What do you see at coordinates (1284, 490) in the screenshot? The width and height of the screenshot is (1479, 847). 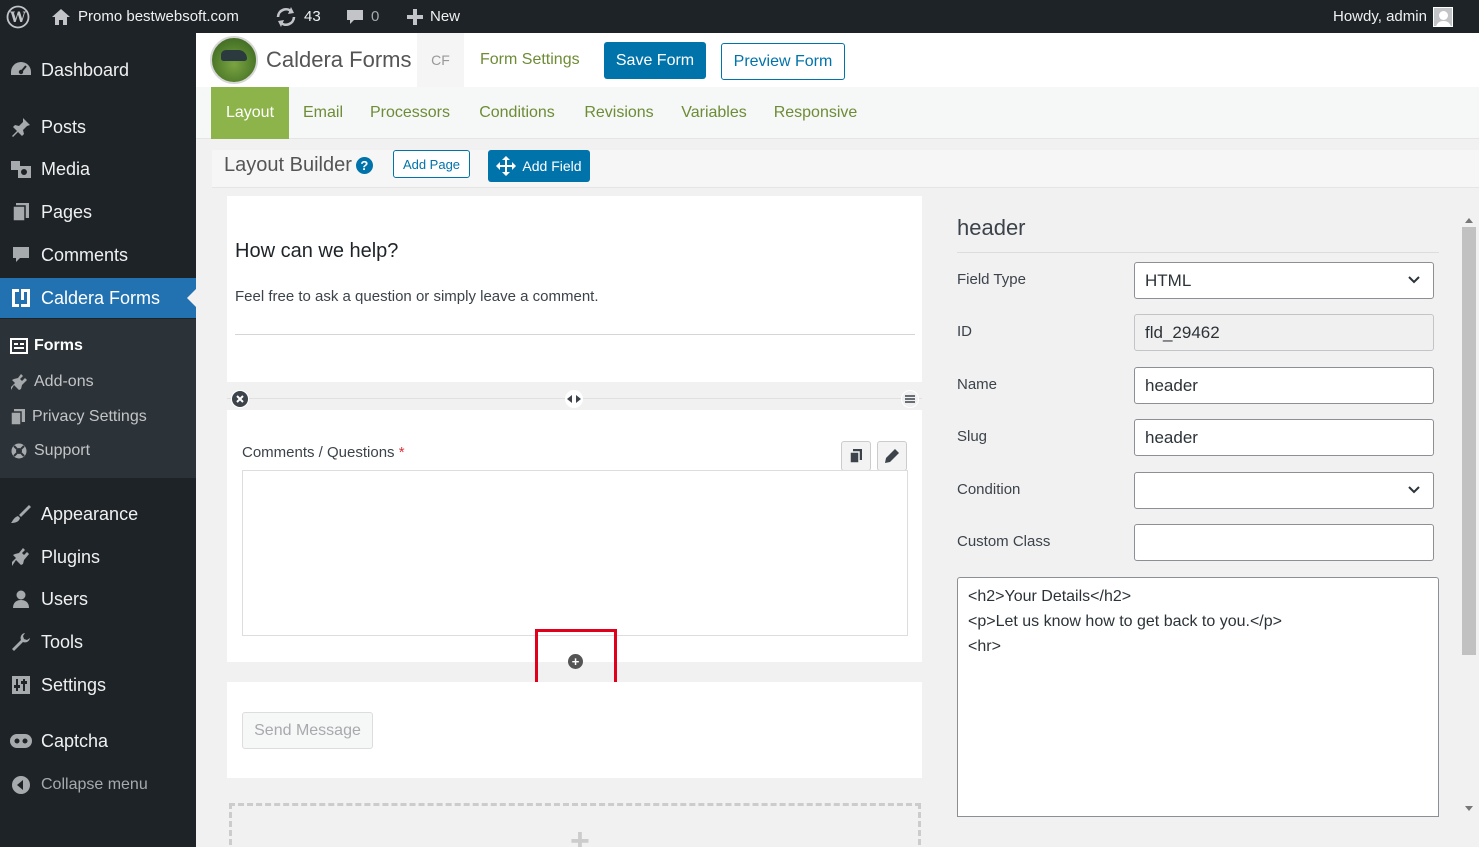 I see `condition-select` at bounding box center [1284, 490].